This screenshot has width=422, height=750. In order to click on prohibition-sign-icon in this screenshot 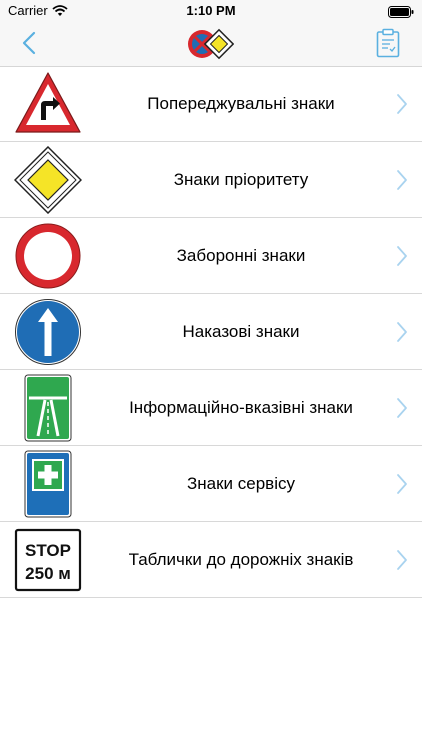, I will do `click(48, 256)`.